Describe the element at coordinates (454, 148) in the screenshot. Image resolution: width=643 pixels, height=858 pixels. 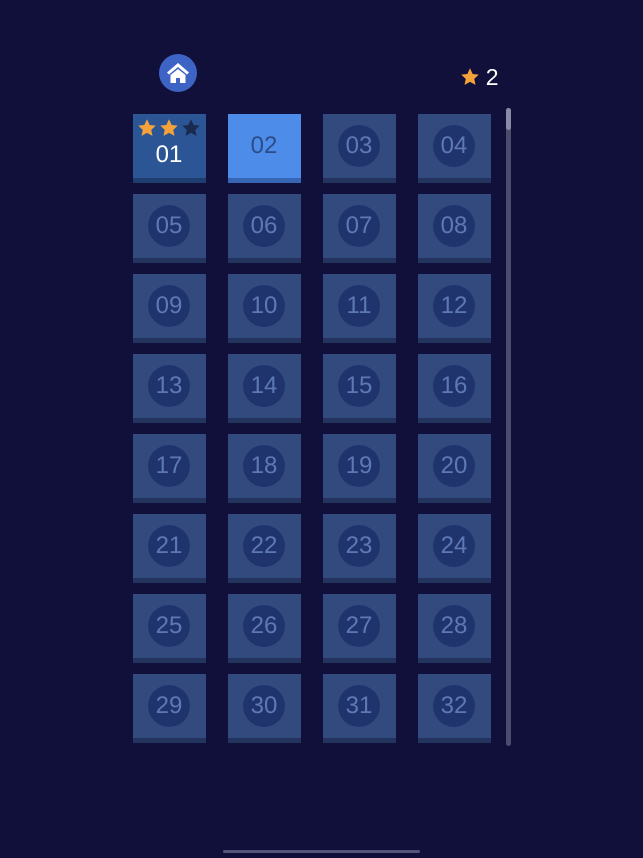
I see `locked-level-tile: 04` at that location.